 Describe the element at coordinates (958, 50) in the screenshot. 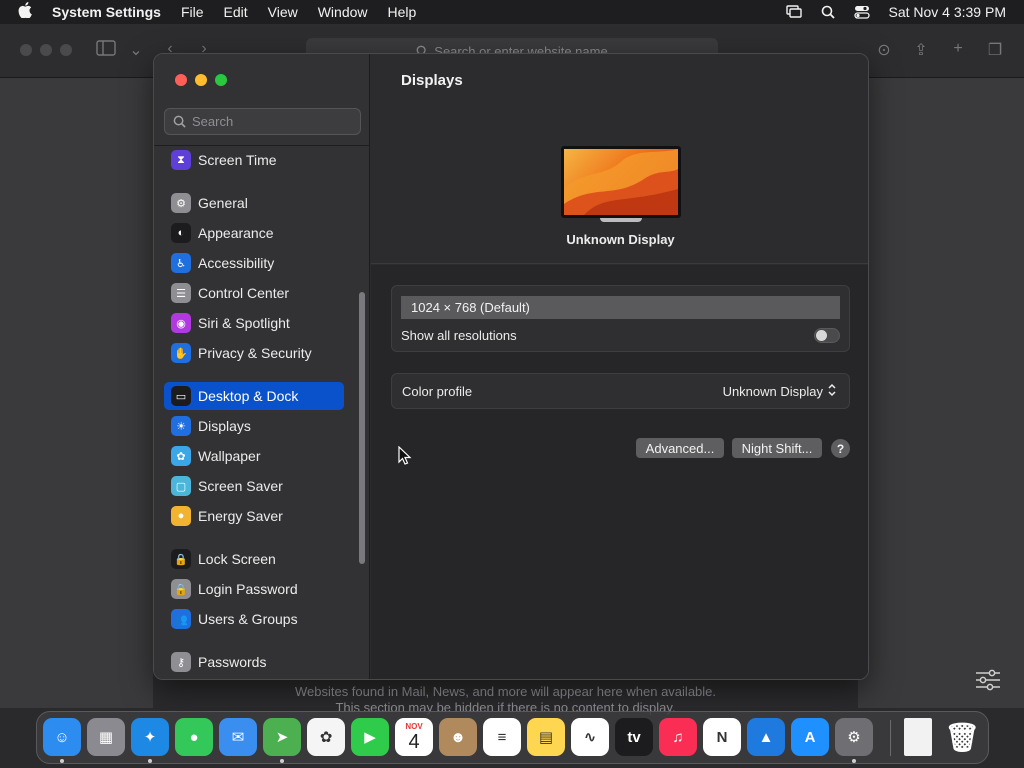

I see `new-tab-icon: +` at that location.